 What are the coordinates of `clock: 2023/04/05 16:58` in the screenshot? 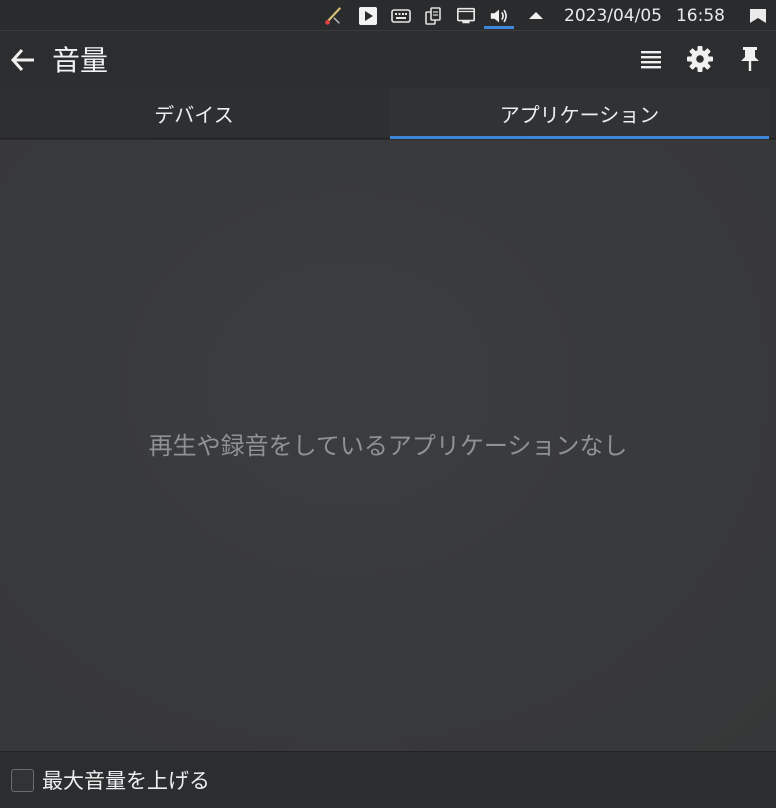 It's located at (644, 16).